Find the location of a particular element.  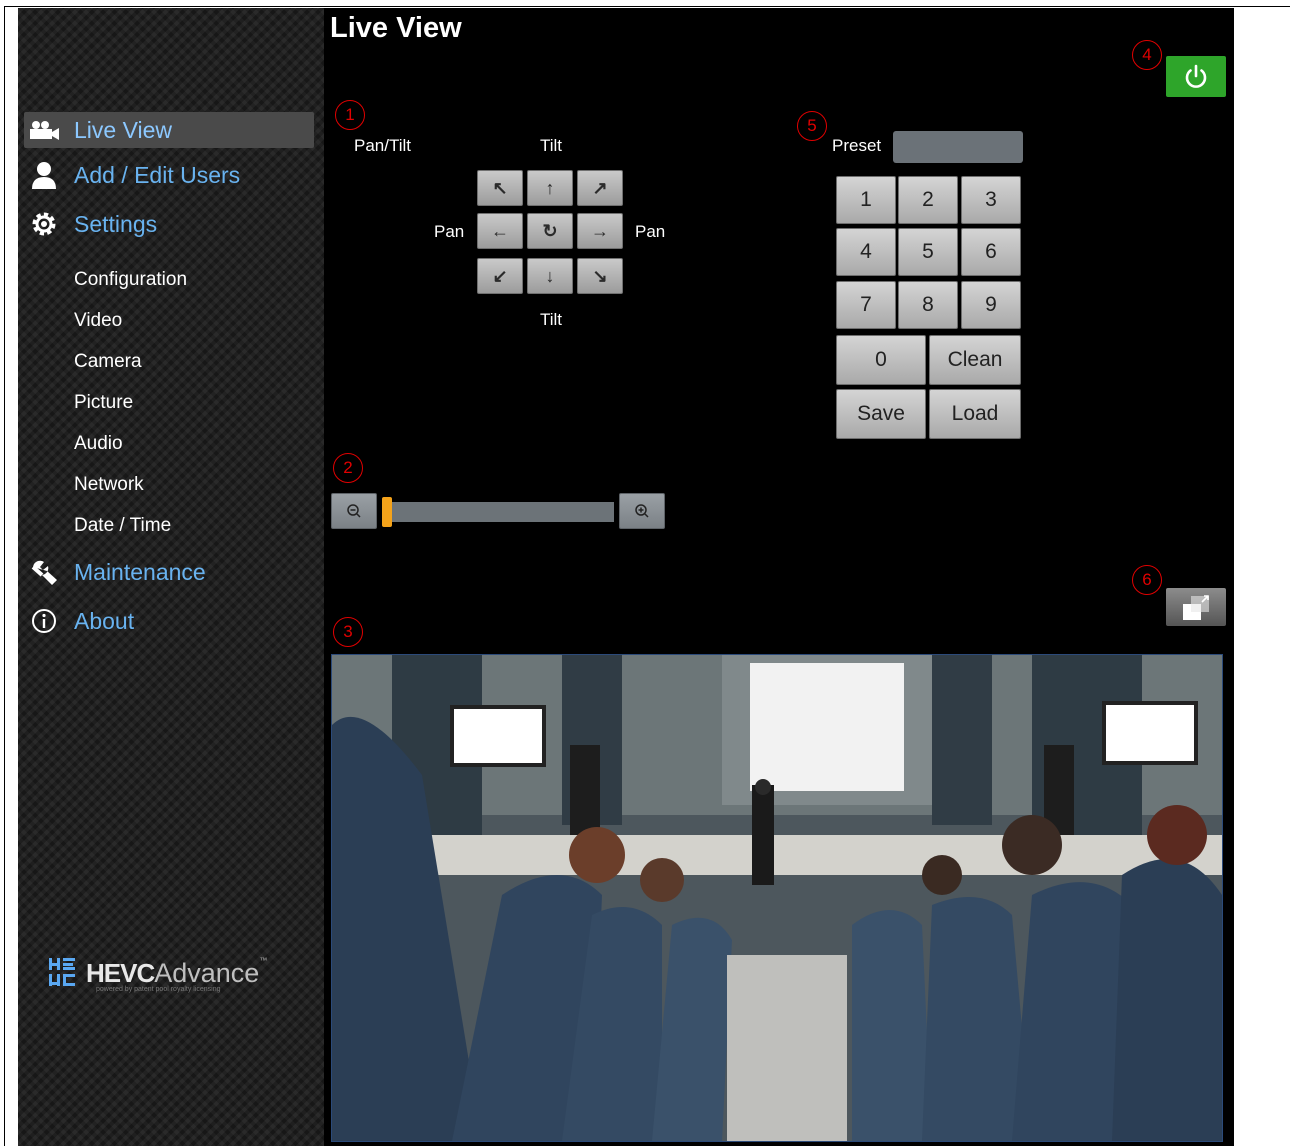

hevc-mark-icon is located at coordinates (62, 972).